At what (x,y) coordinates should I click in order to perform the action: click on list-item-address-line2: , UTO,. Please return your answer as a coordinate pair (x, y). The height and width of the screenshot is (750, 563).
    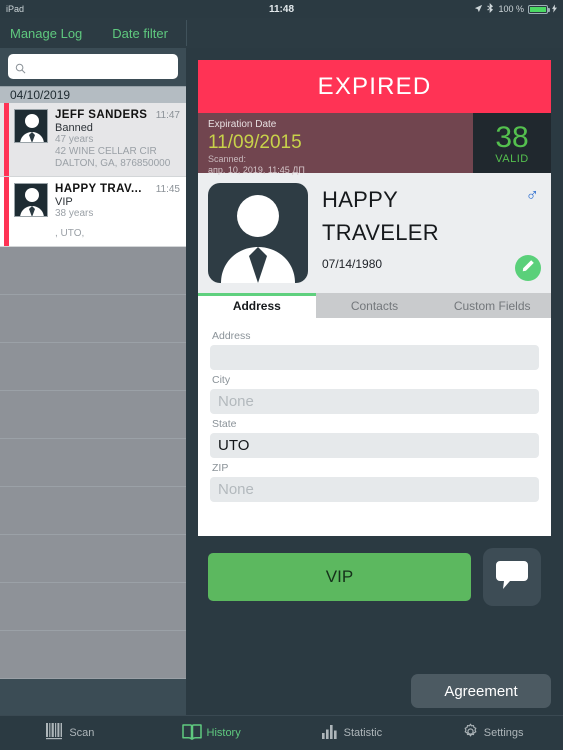
    Looking at the image, I should click on (70, 233).